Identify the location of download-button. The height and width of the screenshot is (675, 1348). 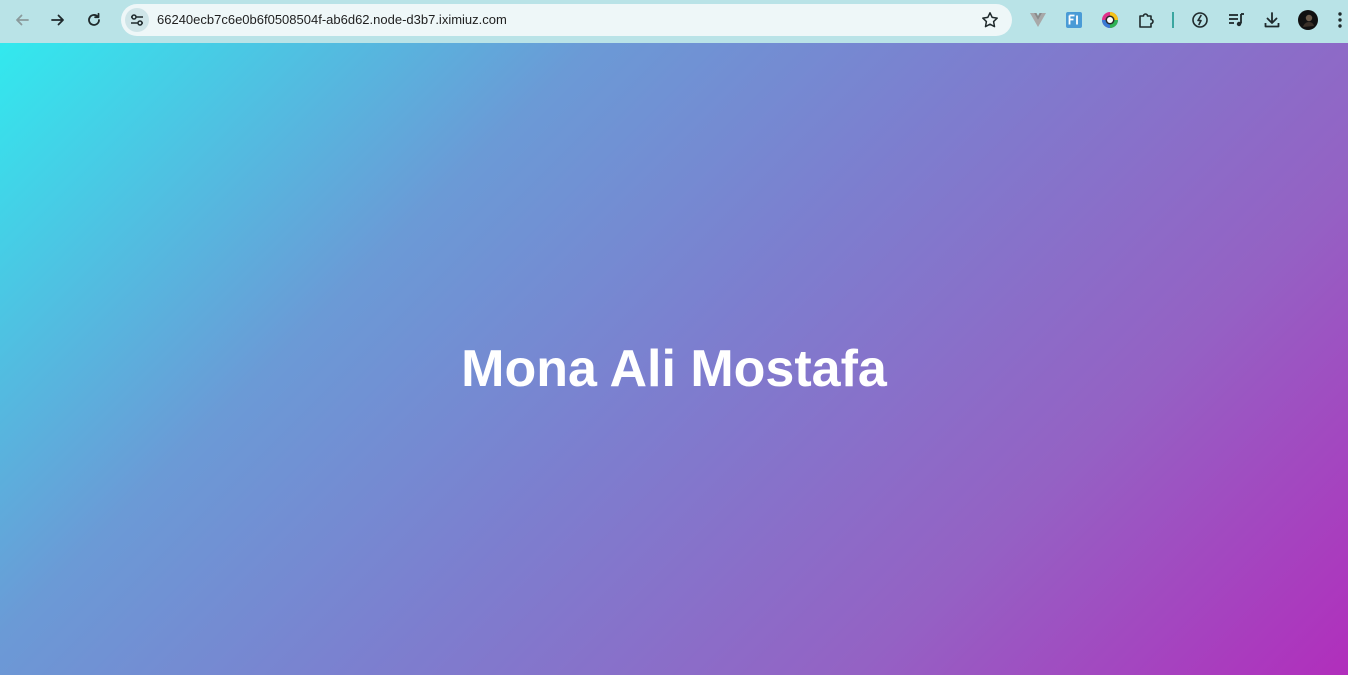
(1272, 20).